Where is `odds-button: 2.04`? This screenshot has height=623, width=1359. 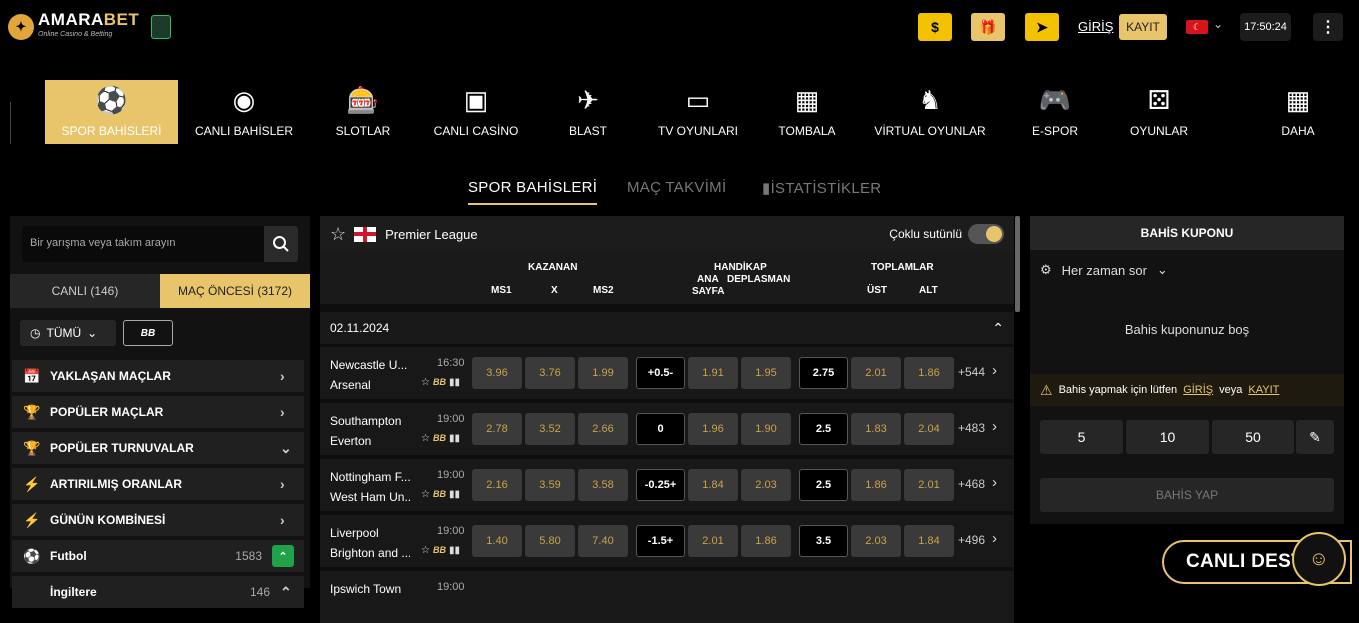
odds-button: 2.04 is located at coordinates (929, 429).